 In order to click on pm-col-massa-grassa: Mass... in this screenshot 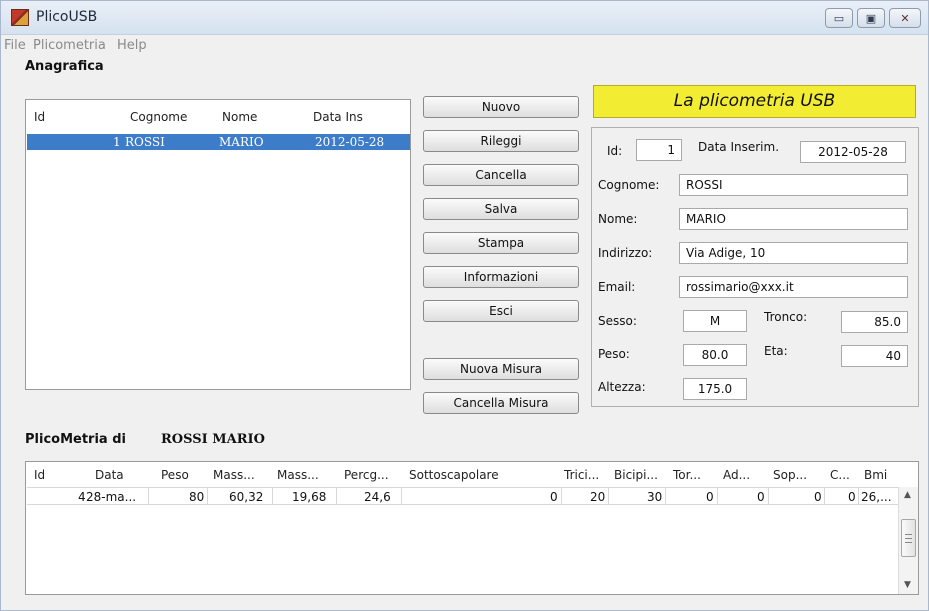, I will do `click(298, 475)`.